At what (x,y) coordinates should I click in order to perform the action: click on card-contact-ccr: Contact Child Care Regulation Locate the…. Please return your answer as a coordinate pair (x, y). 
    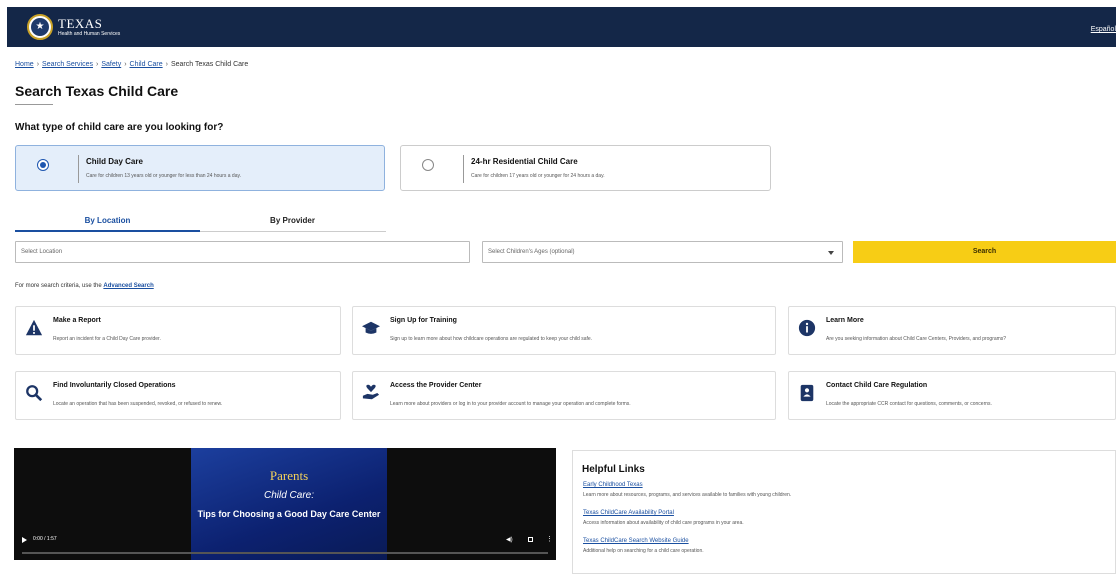
    Looking at the image, I should click on (952, 395).